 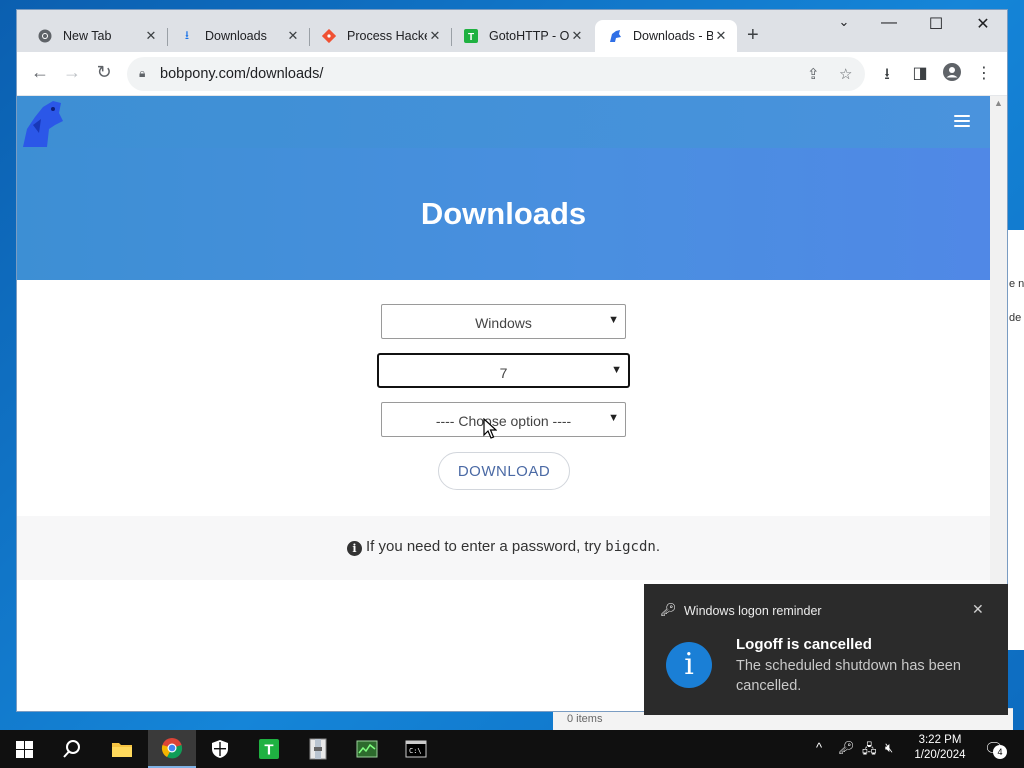 What do you see at coordinates (845, 74) in the screenshot?
I see `bookmark-star-icon: ☆` at bounding box center [845, 74].